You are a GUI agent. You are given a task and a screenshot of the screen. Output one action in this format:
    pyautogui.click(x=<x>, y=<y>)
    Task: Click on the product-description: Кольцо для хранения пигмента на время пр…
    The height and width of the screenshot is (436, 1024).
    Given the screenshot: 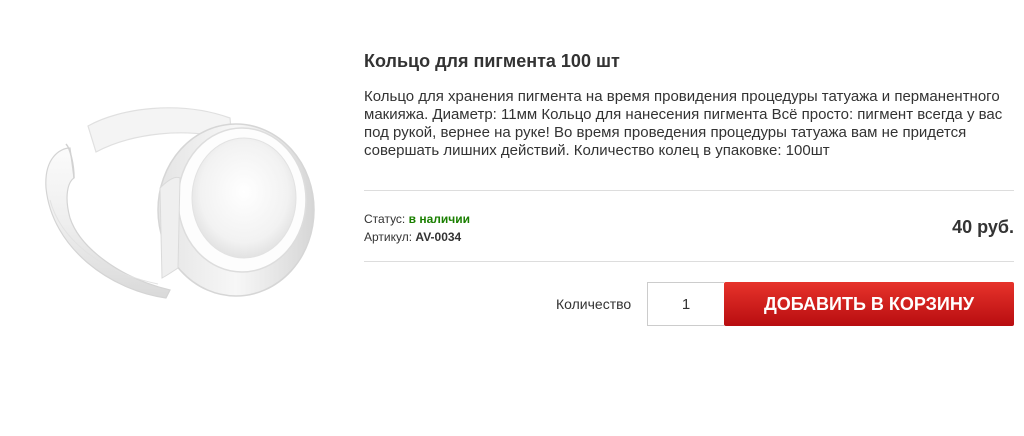 What is the action you would take?
    pyautogui.click(x=683, y=123)
    